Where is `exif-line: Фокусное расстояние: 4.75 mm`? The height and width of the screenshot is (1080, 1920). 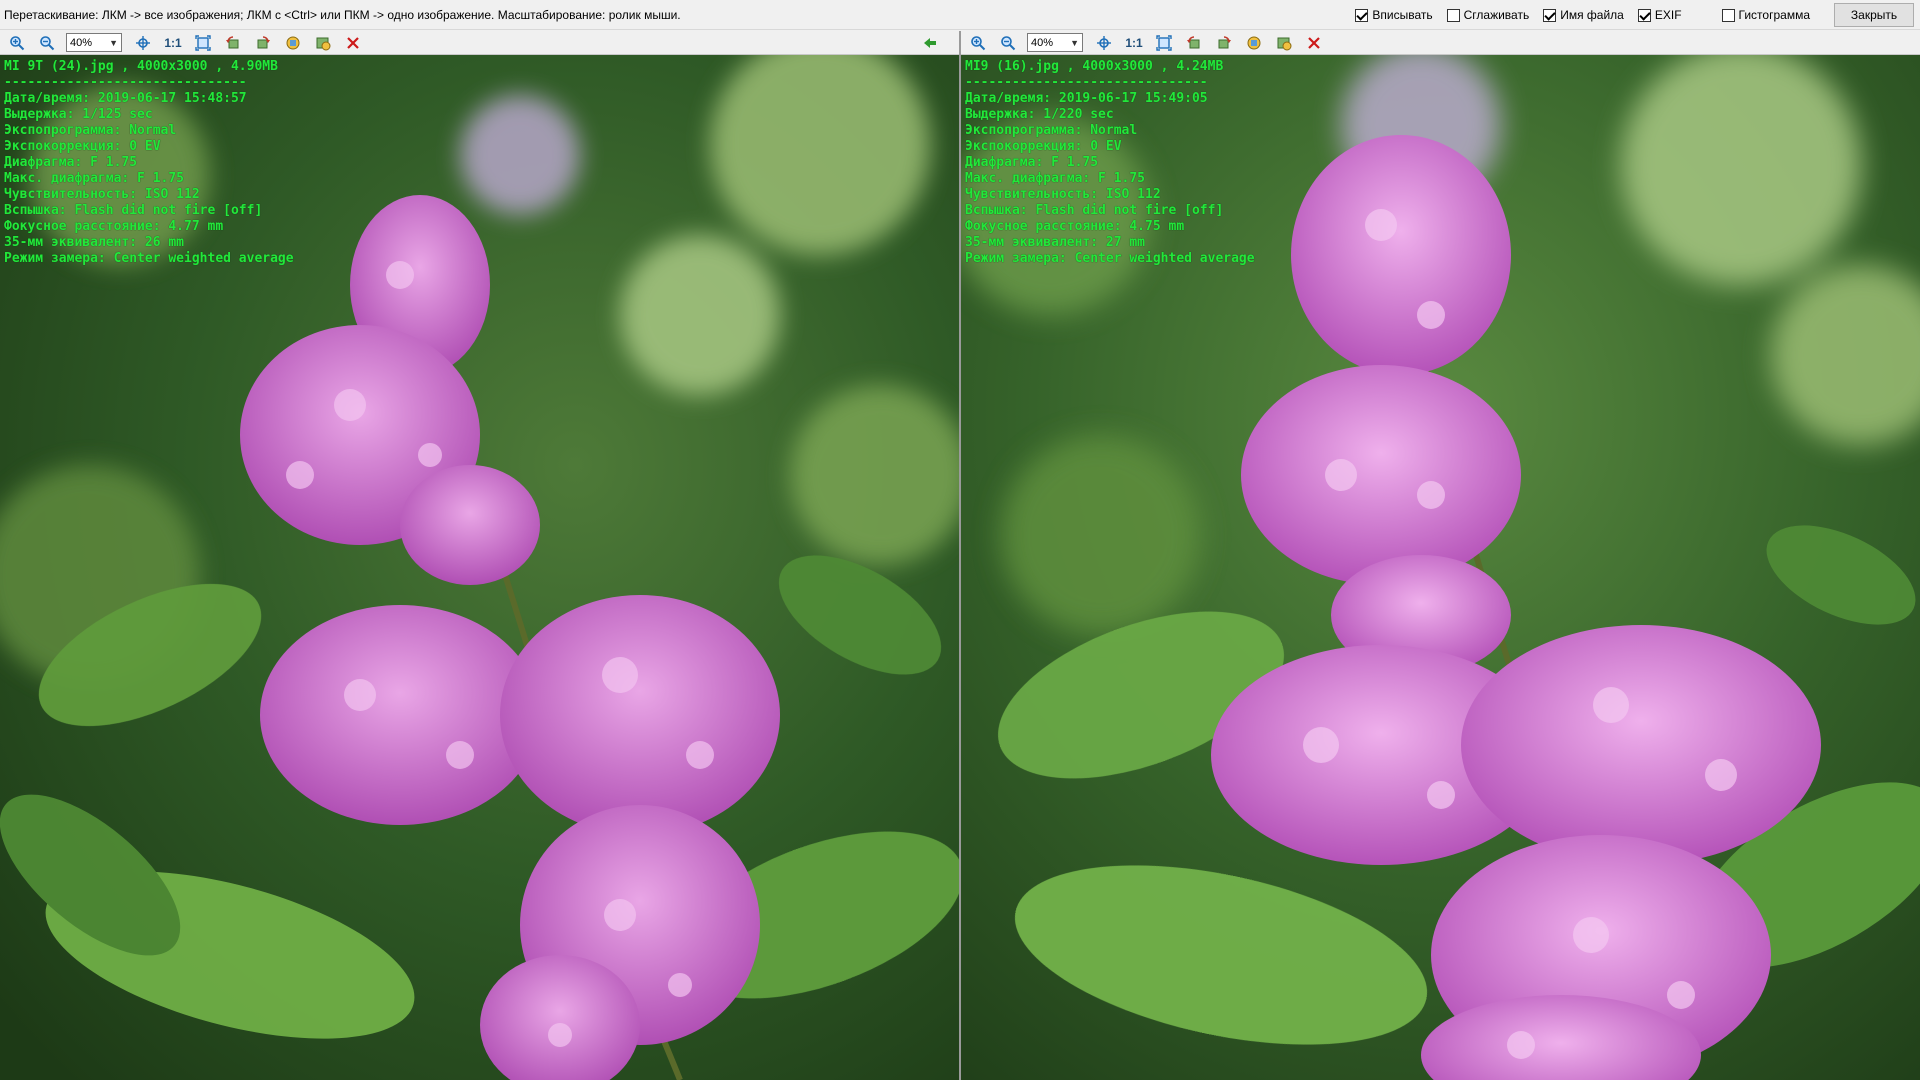 exif-line: Фокусное расстояние: 4.75 mm is located at coordinates (1075, 226).